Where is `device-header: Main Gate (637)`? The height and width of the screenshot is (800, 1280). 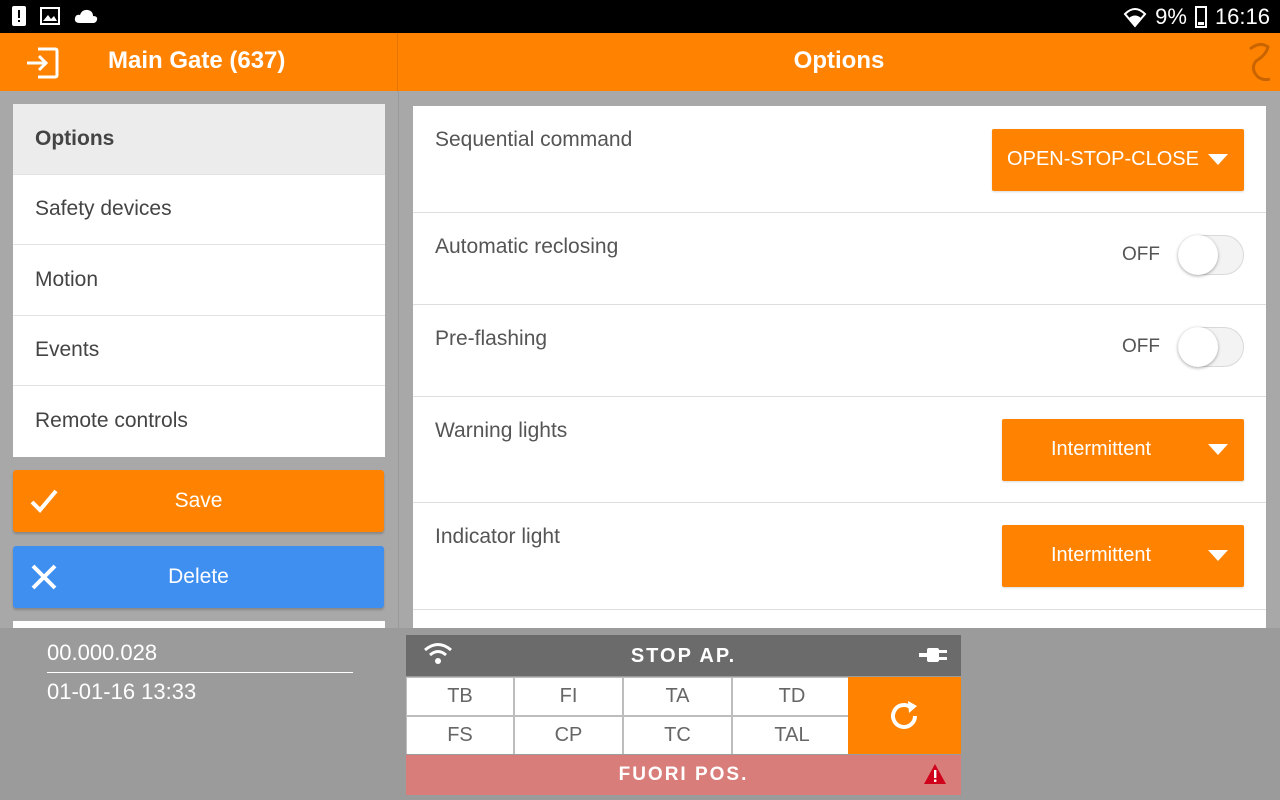
device-header: Main Gate (637) is located at coordinates (199, 62).